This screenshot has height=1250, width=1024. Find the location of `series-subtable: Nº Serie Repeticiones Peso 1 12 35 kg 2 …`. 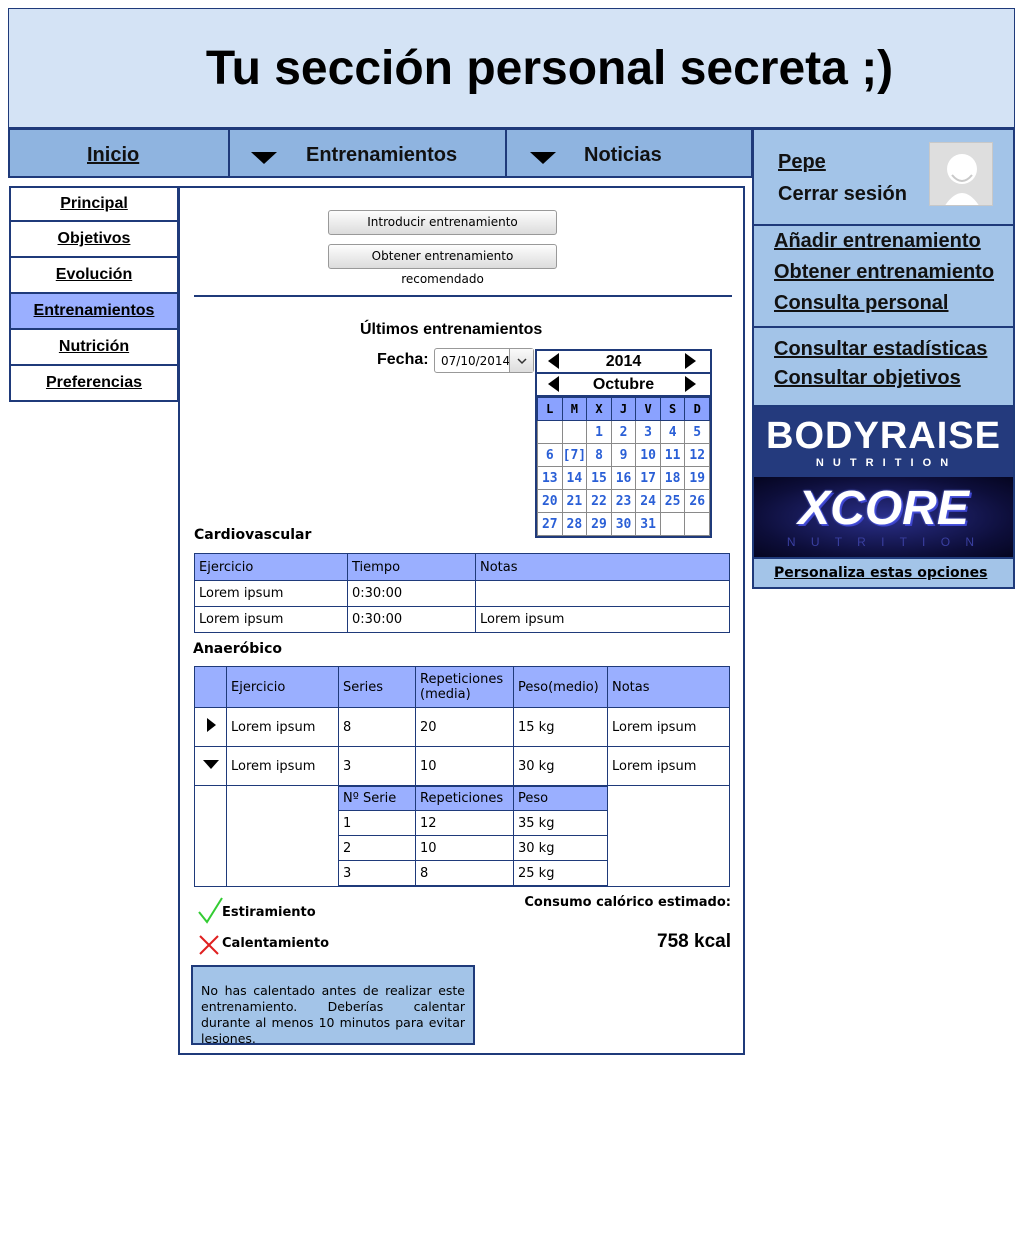

series-subtable: Nº Serie Repeticiones Peso 1 12 35 kg 2 … is located at coordinates (473, 836).